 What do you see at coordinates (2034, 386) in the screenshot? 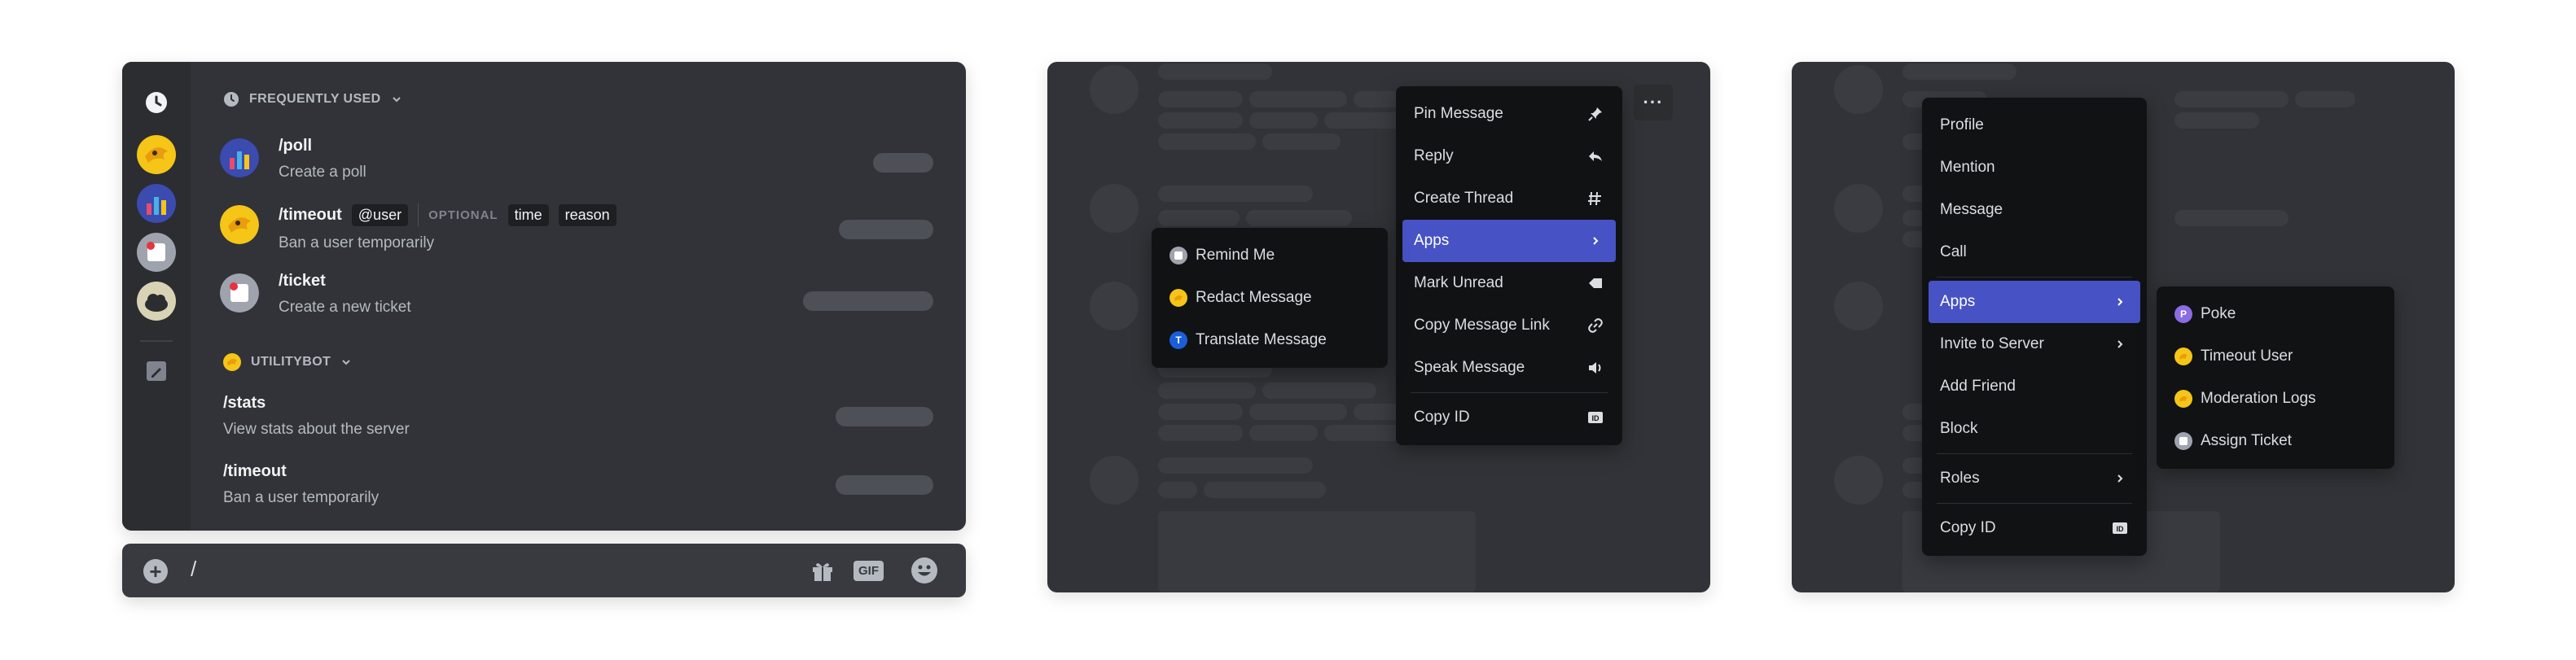
I see `menu-item-add-friend: Add Friend` at bounding box center [2034, 386].